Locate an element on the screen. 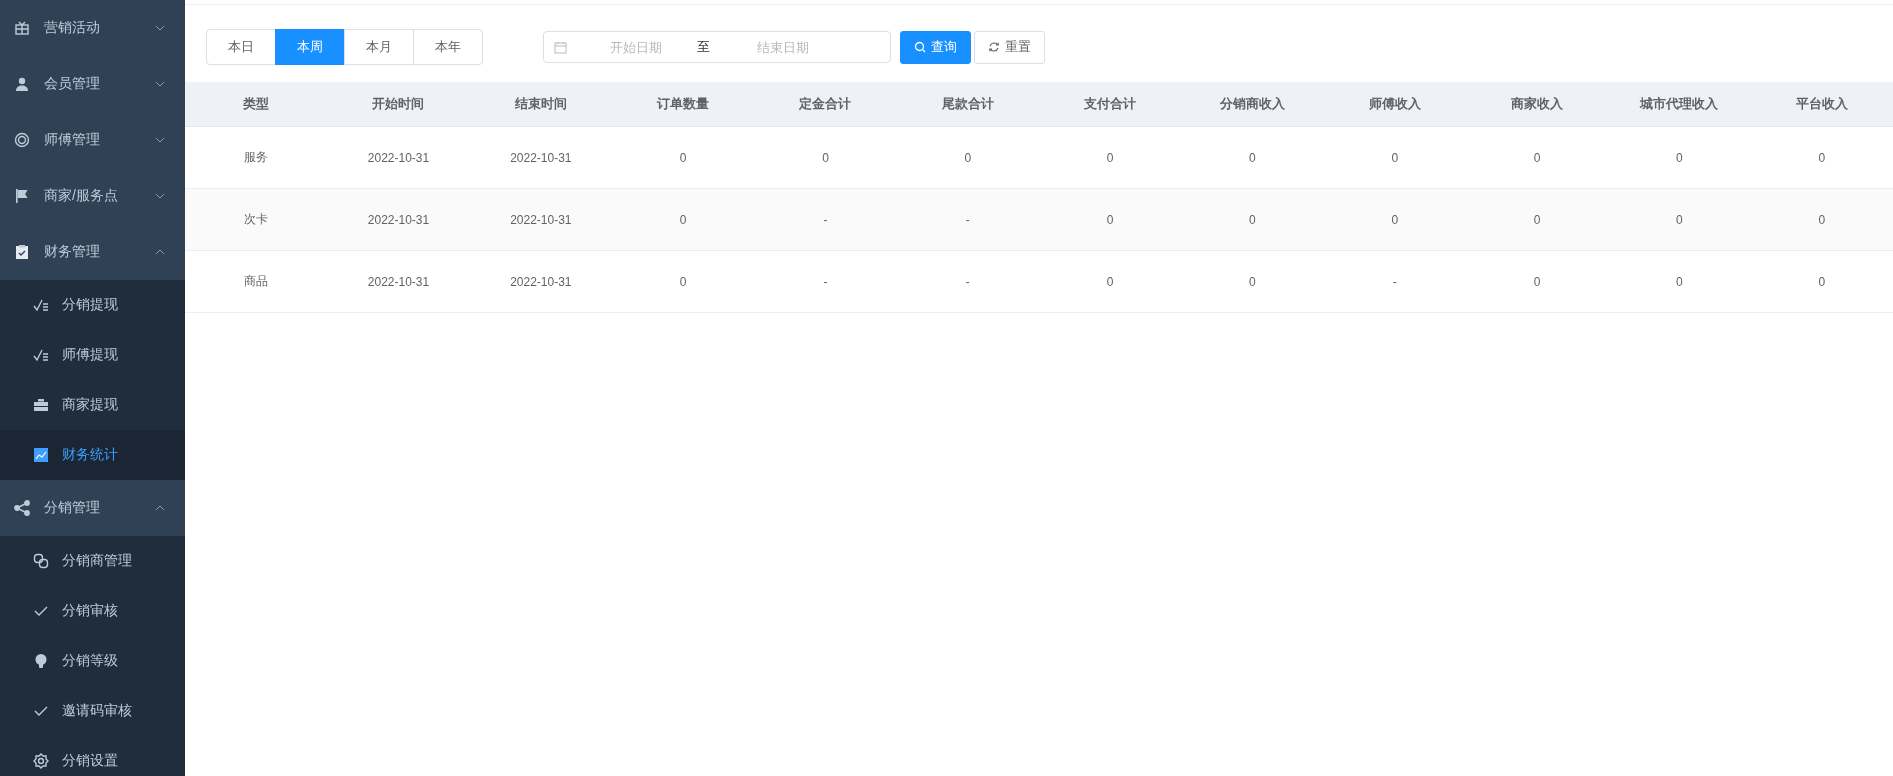 The width and height of the screenshot is (1893, 776). period-tab: 本月 is located at coordinates (379, 47).